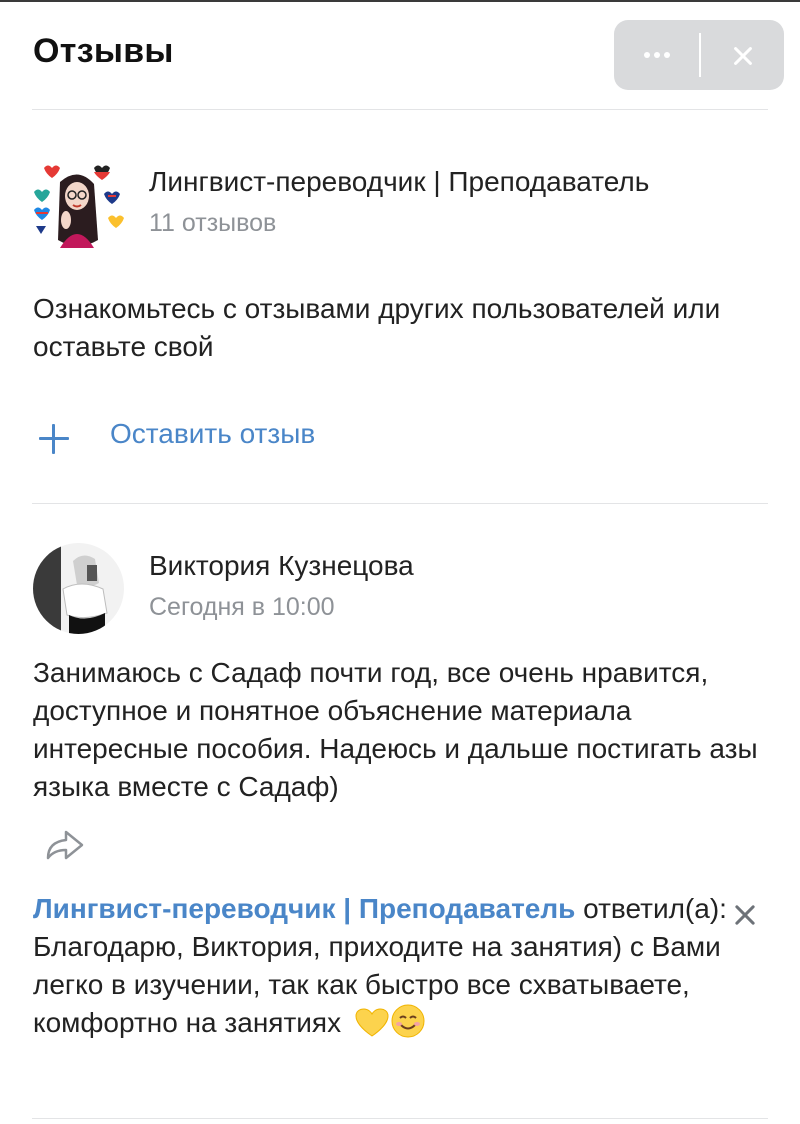 The height and width of the screenshot is (1124, 800). Describe the element at coordinates (400, 55) in the screenshot. I see `header: Отзывы` at that location.